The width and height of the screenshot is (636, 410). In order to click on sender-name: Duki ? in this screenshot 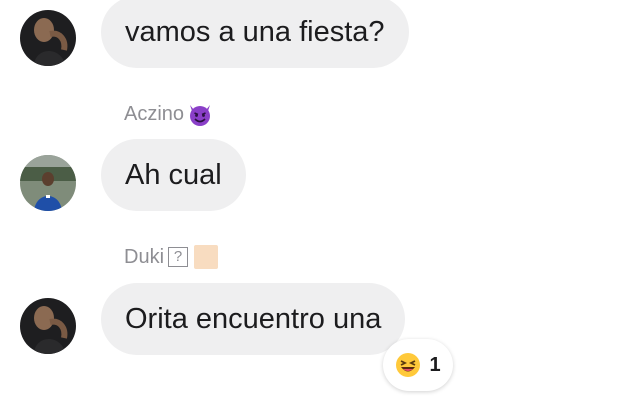, I will do `click(171, 257)`.